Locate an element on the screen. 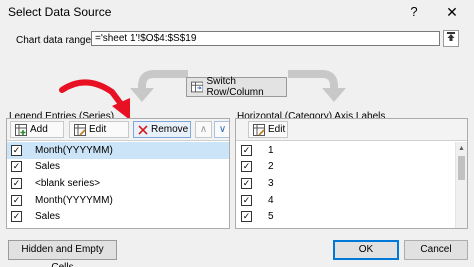 The width and height of the screenshot is (474, 267). axis-label-text: 2 is located at coordinates (271, 167).